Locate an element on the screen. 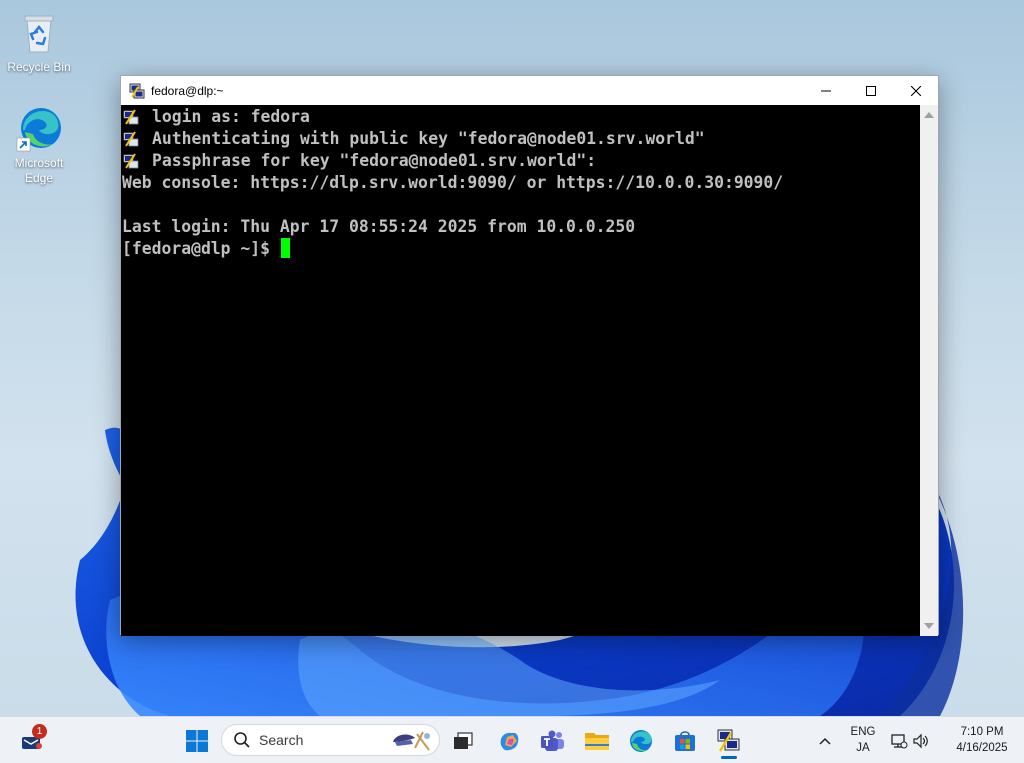  maximize-icon is located at coordinates (870, 90).